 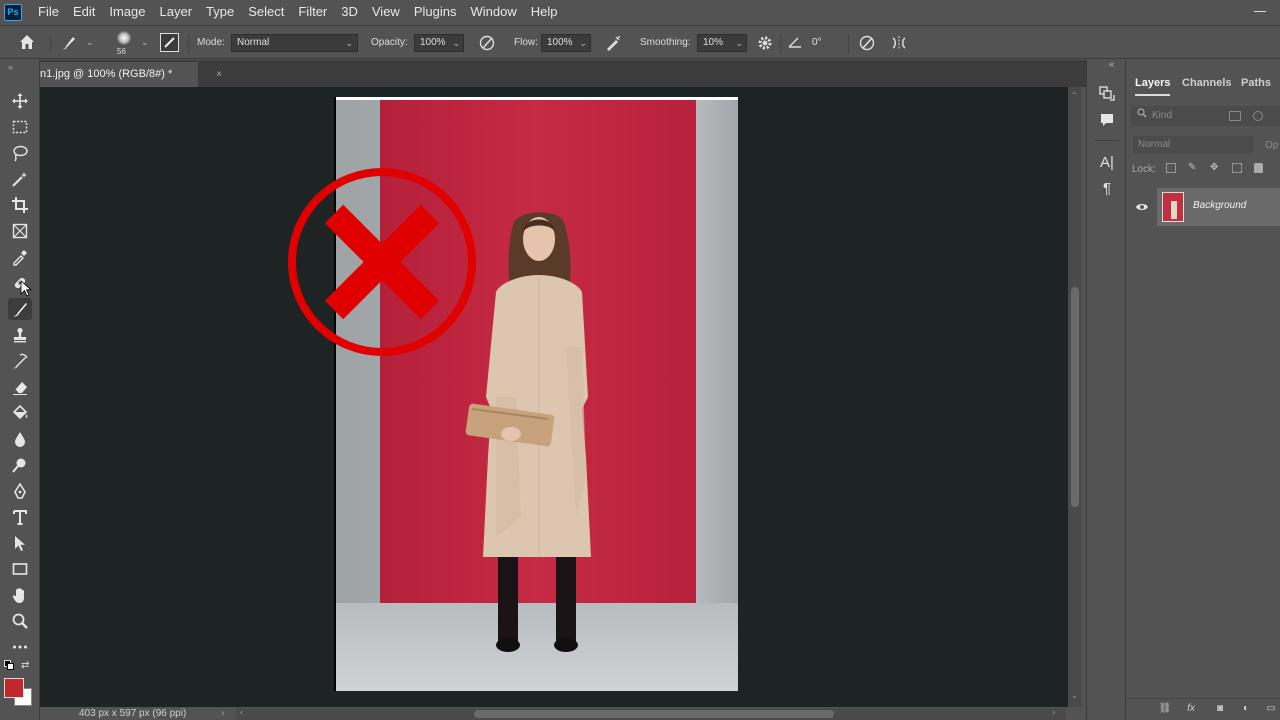 What do you see at coordinates (1107, 120) in the screenshot?
I see `comments-panel-icon` at bounding box center [1107, 120].